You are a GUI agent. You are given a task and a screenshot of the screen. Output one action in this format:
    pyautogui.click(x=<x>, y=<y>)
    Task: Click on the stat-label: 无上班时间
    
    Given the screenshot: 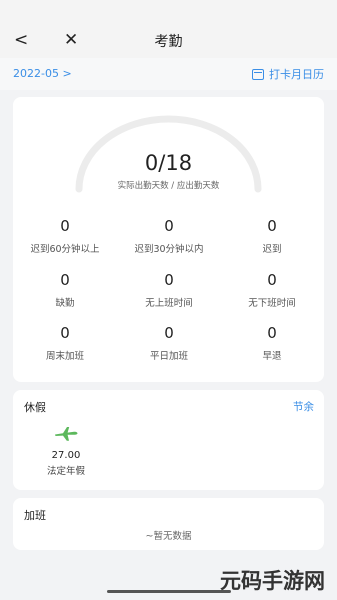 What is the action you would take?
    pyautogui.click(x=169, y=303)
    